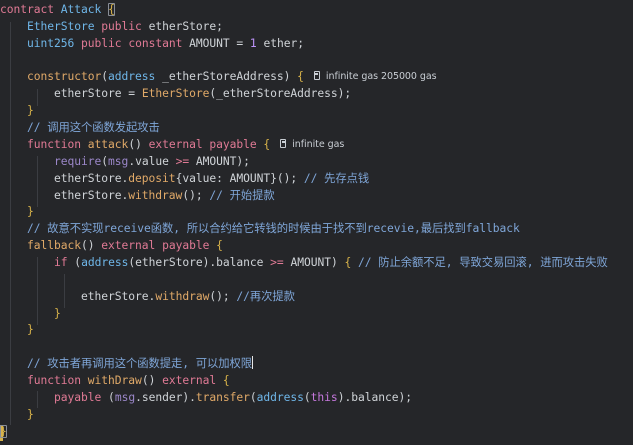  What do you see at coordinates (30, 329) in the screenshot?
I see `code-line-20: }` at bounding box center [30, 329].